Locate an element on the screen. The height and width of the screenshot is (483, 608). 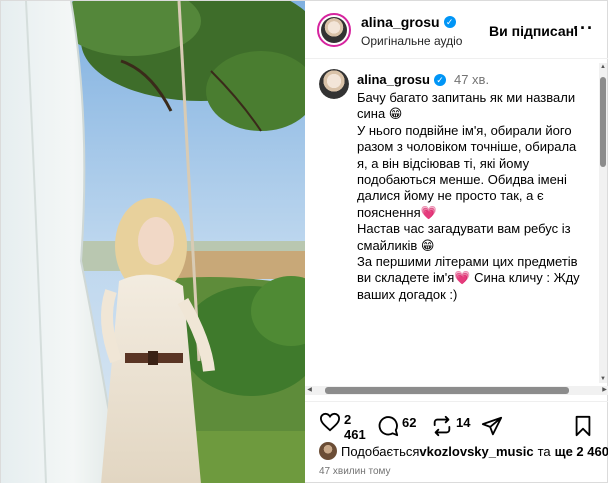
author-name-row: alina_grosu ✓ is located at coordinates (408, 22).